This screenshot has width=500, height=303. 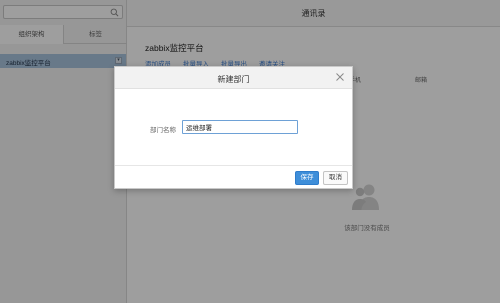 I want to click on dialog-title: 新建部门, so click(x=233, y=79).